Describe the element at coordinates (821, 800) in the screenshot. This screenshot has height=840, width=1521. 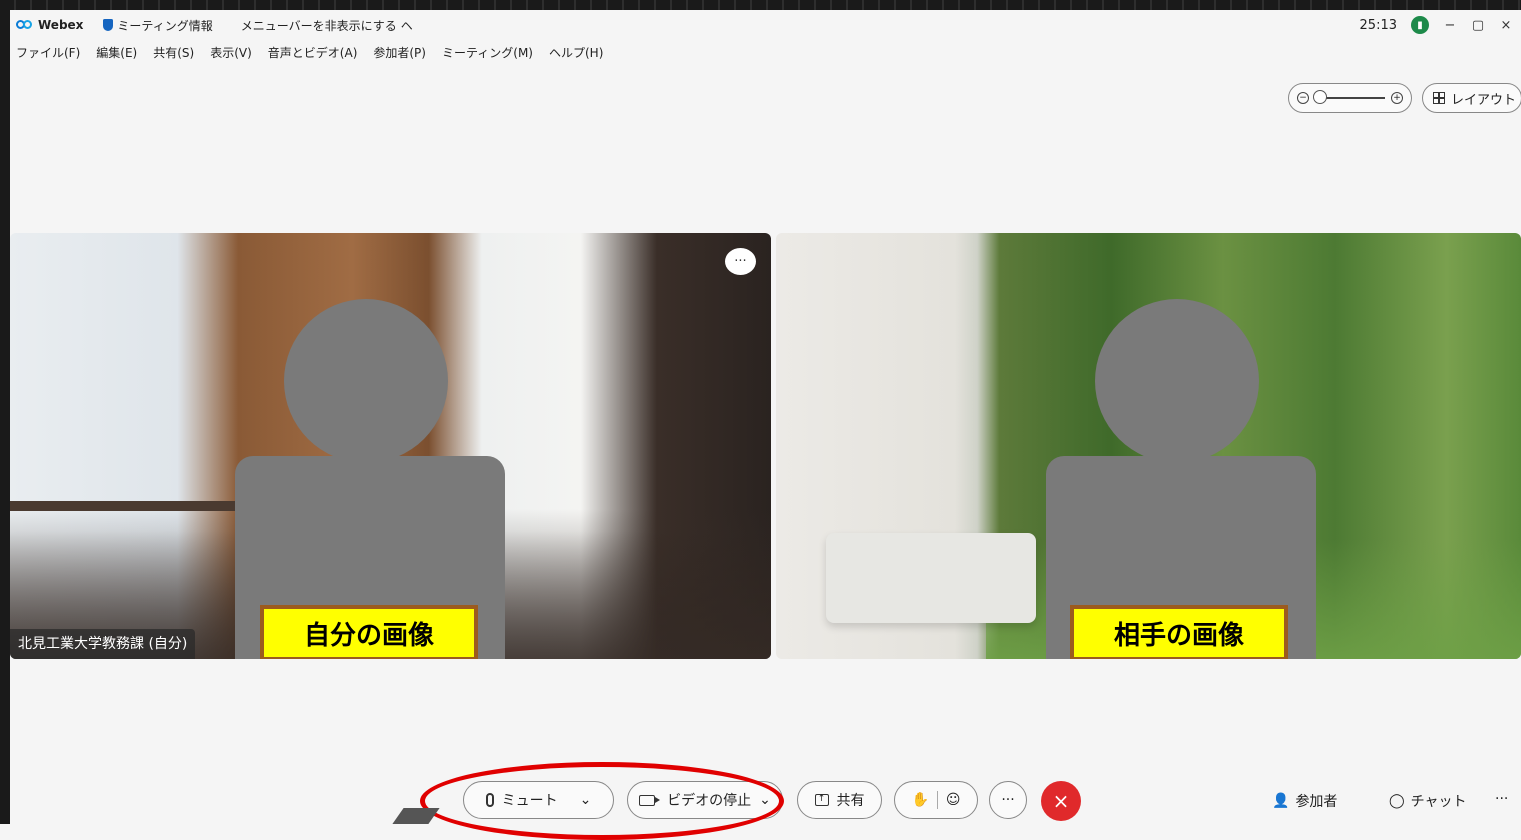
I see `share-icon: ↑` at that location.